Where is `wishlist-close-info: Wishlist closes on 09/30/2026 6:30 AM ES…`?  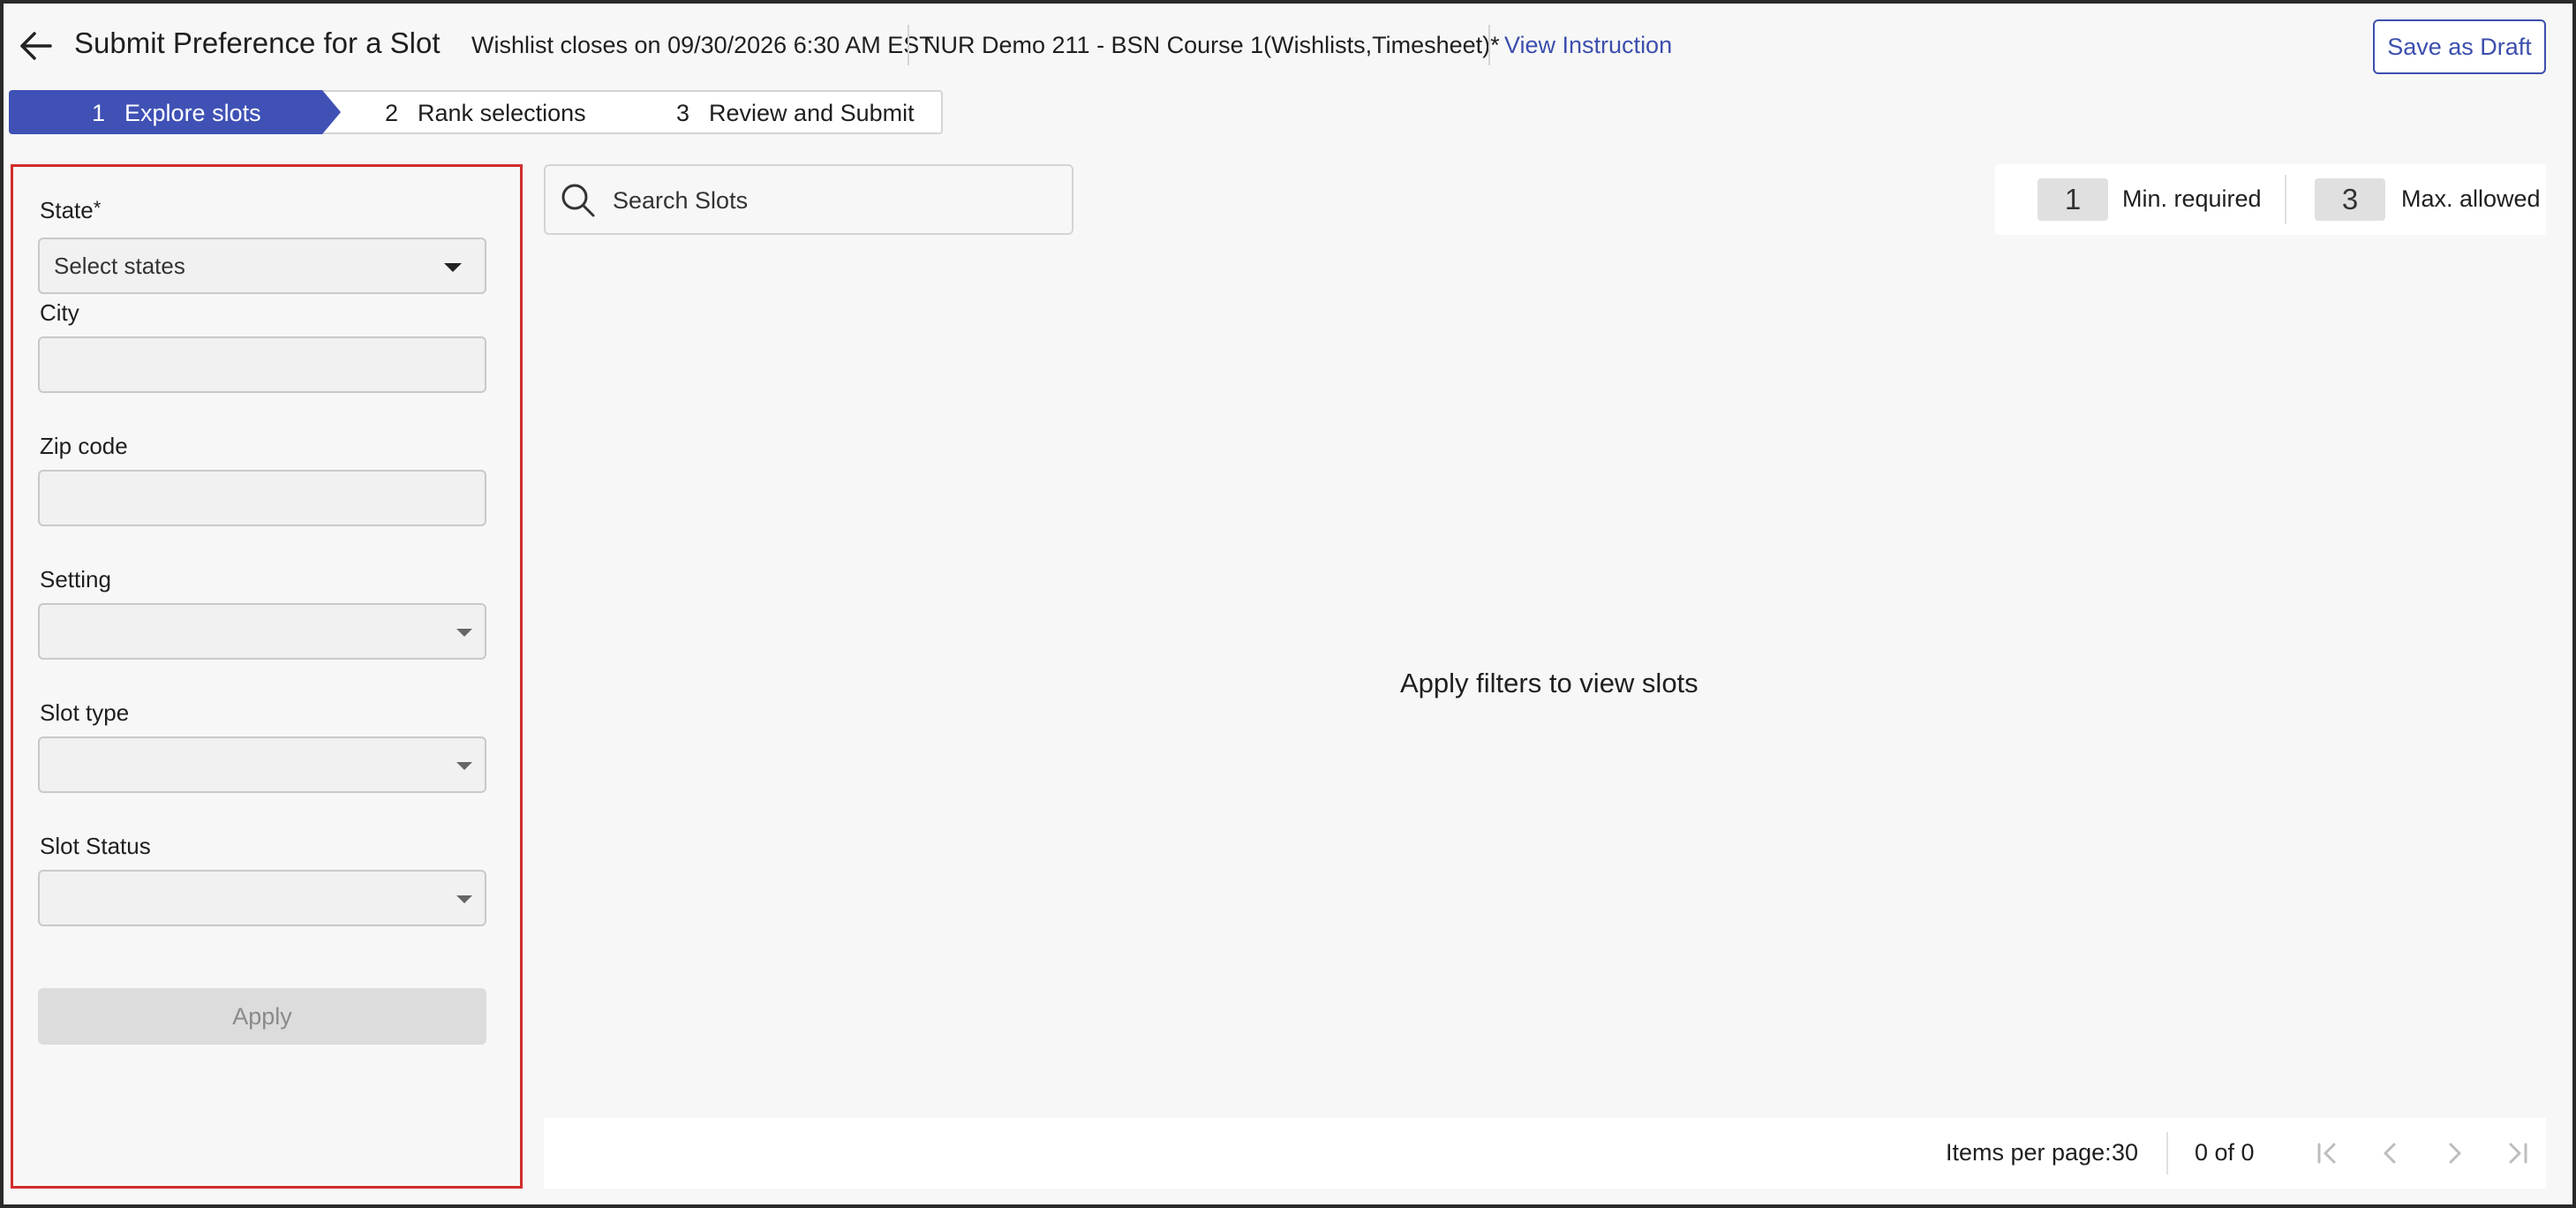 wishlist-close-info: Wishlist closes on 09/30/2026 6:30 AM ES… is located at coordinates (703, 45).